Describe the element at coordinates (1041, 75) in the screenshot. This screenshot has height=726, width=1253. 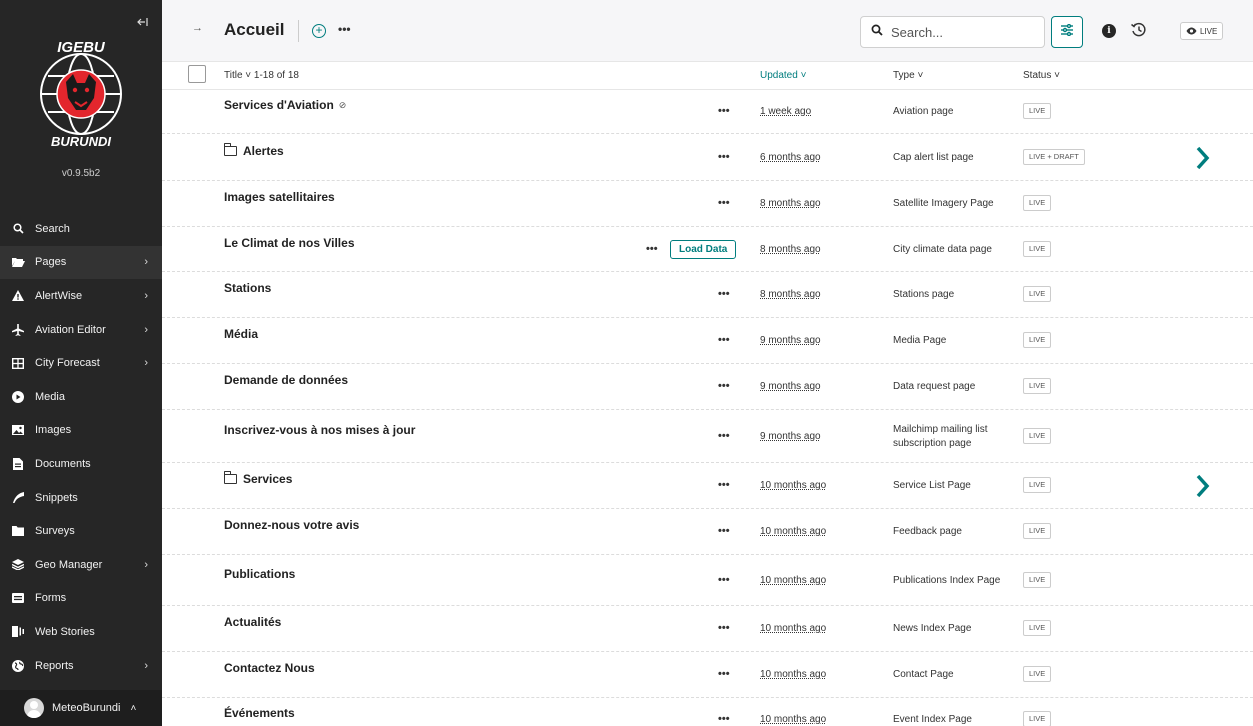
I see `column-header-status: Status ˅` at that location.